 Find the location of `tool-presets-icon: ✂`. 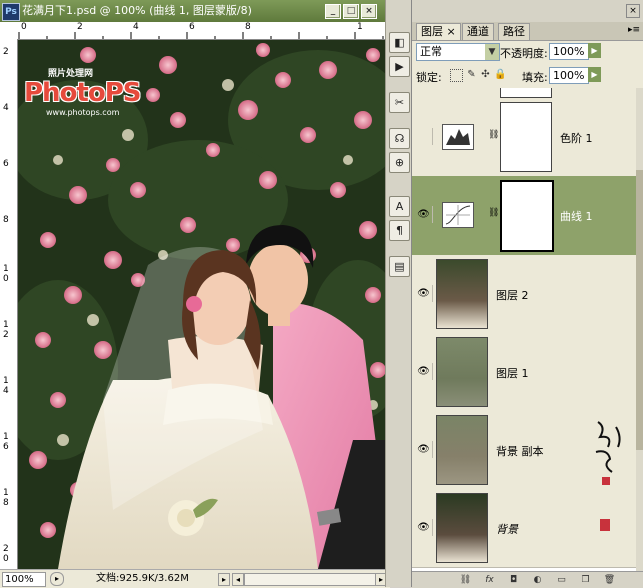

tool-presets-icon: ✂ is located at coordinates (399, 102).